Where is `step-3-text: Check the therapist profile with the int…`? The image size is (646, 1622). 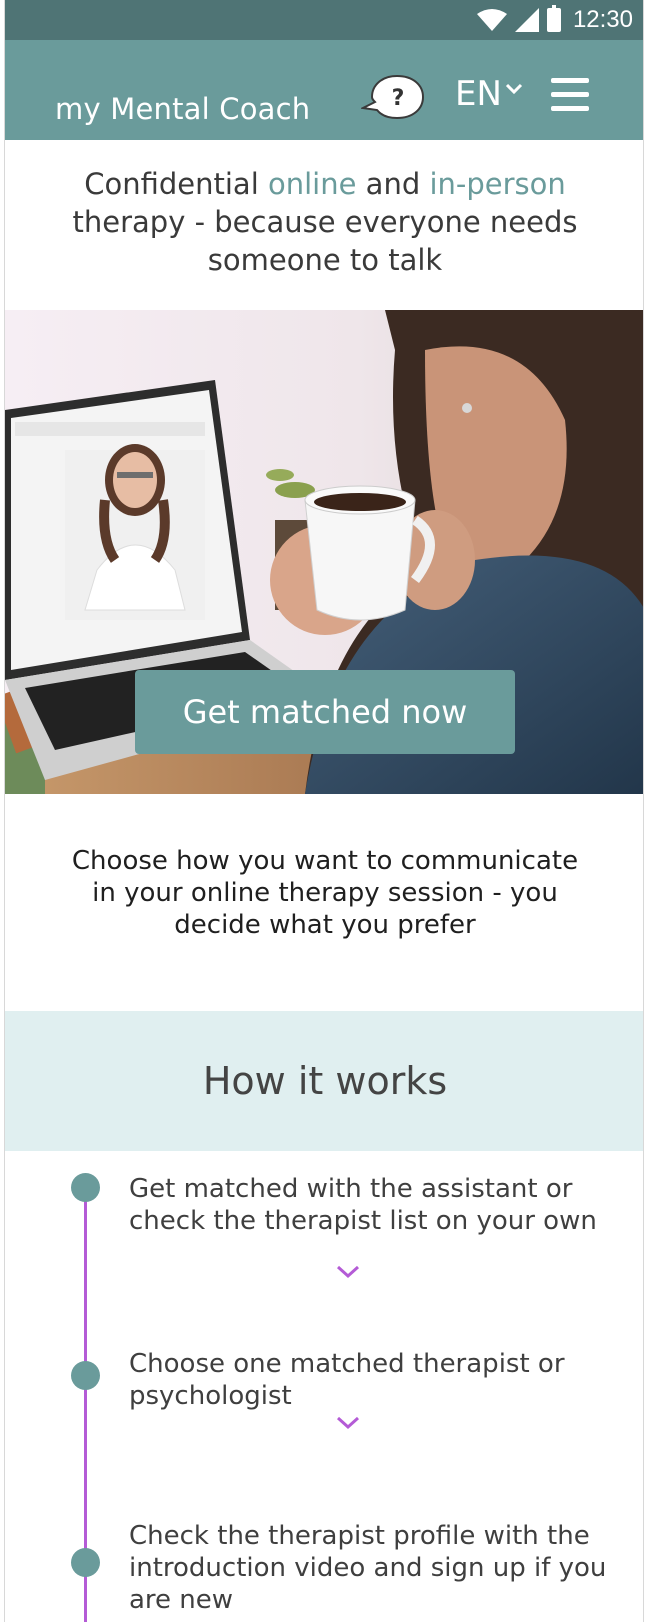 step-3-text: Check the therapist profile with the int… is located at coordinates (368, 1568).